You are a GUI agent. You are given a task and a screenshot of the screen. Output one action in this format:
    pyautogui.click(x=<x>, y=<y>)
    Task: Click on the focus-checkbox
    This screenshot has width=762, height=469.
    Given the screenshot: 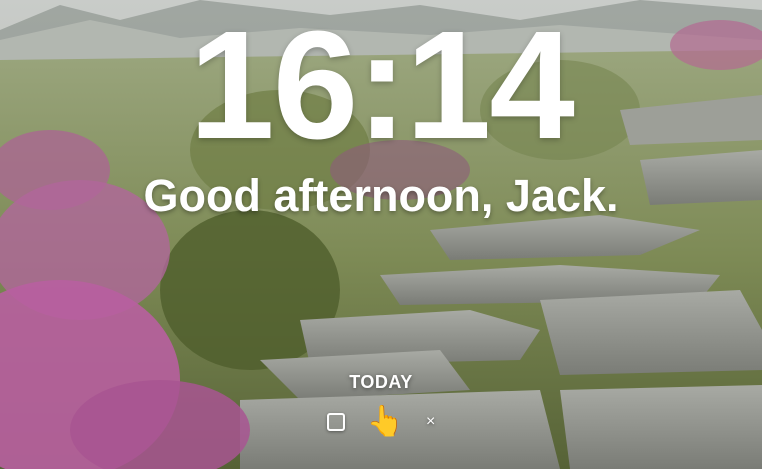 What is the action you would take?
    pyautogui.click(x=335, y=422)
    